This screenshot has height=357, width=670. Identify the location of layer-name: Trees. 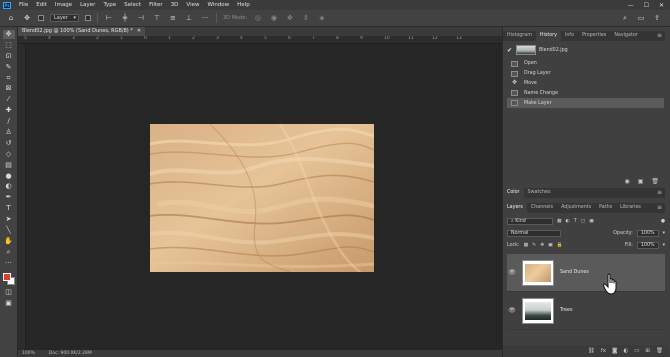
(566, 310).